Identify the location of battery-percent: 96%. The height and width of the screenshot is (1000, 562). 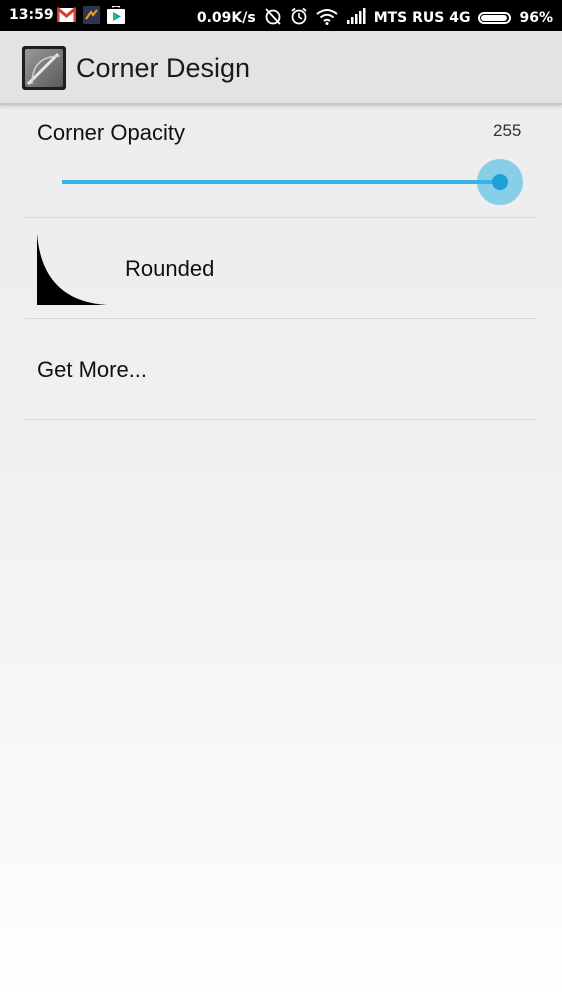
(536, 18).